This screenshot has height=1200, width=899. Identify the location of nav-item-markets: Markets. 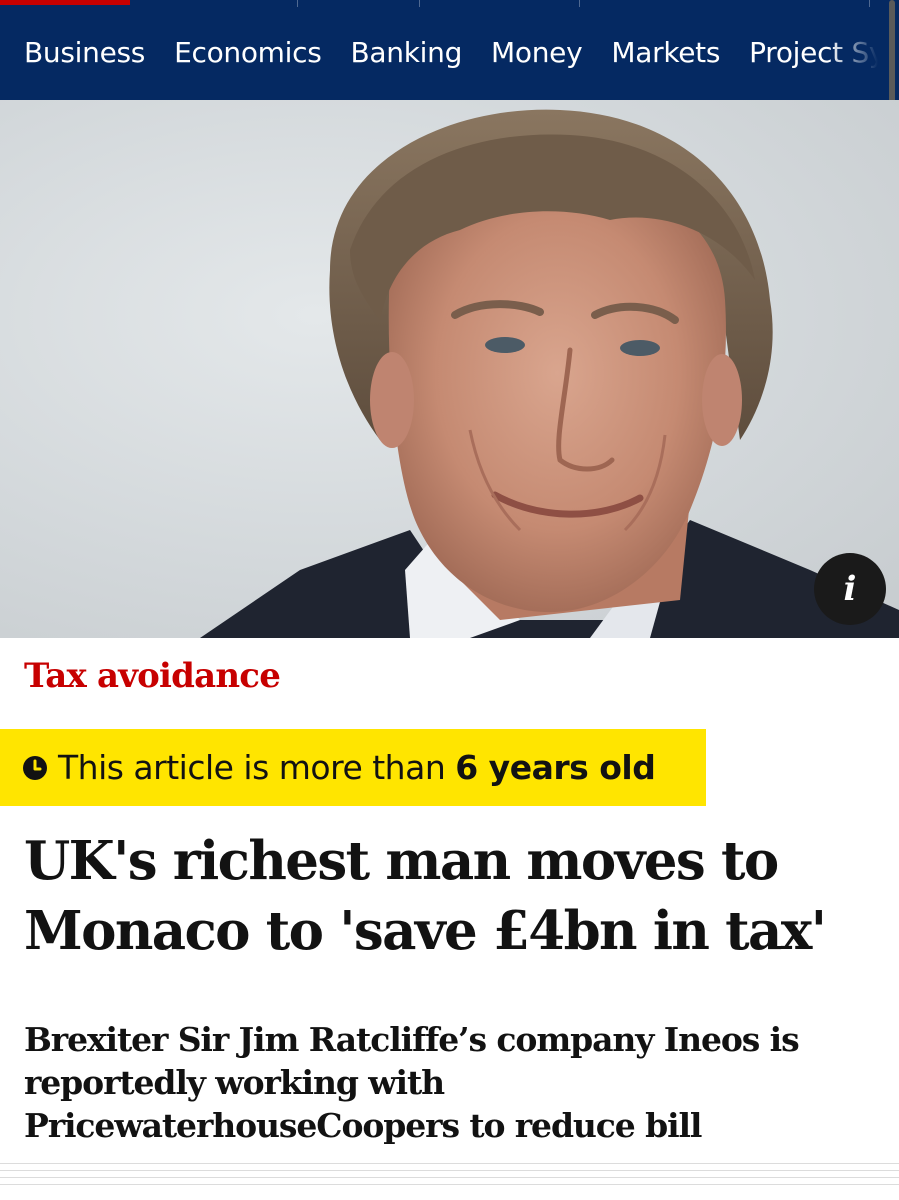
(665, 52).